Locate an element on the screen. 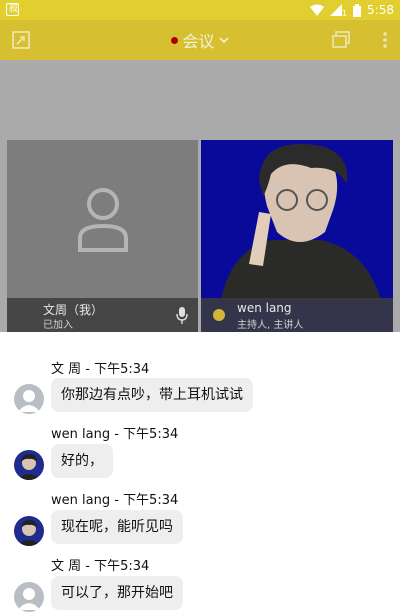  message-bubble: 你那边有点吵，带上耳机试试 is located at coordinates (152, 395).